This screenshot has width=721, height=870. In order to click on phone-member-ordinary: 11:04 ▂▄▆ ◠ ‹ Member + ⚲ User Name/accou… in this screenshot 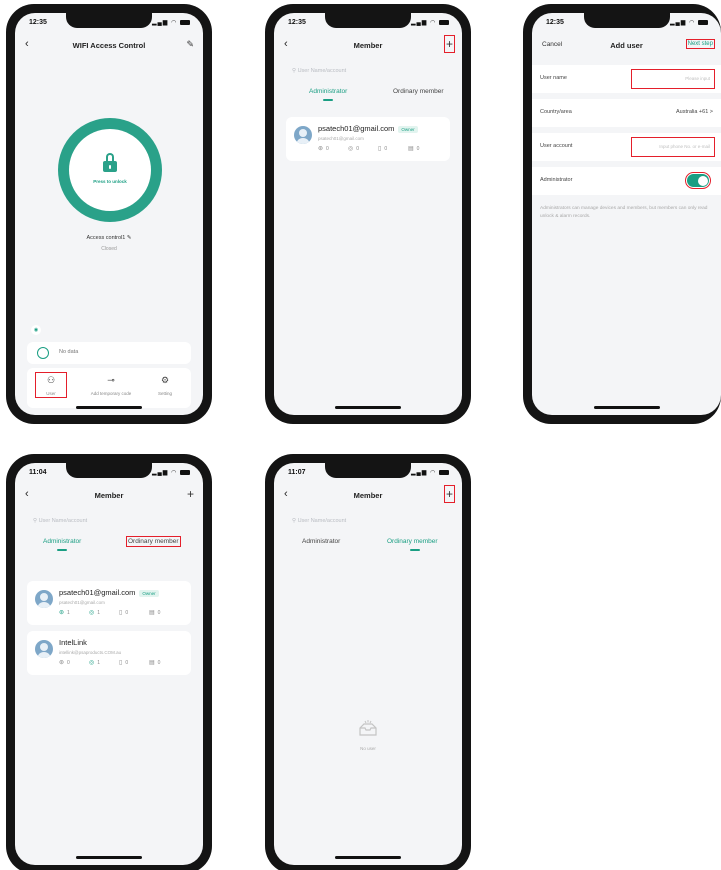, I will do `click(109, 662)`.